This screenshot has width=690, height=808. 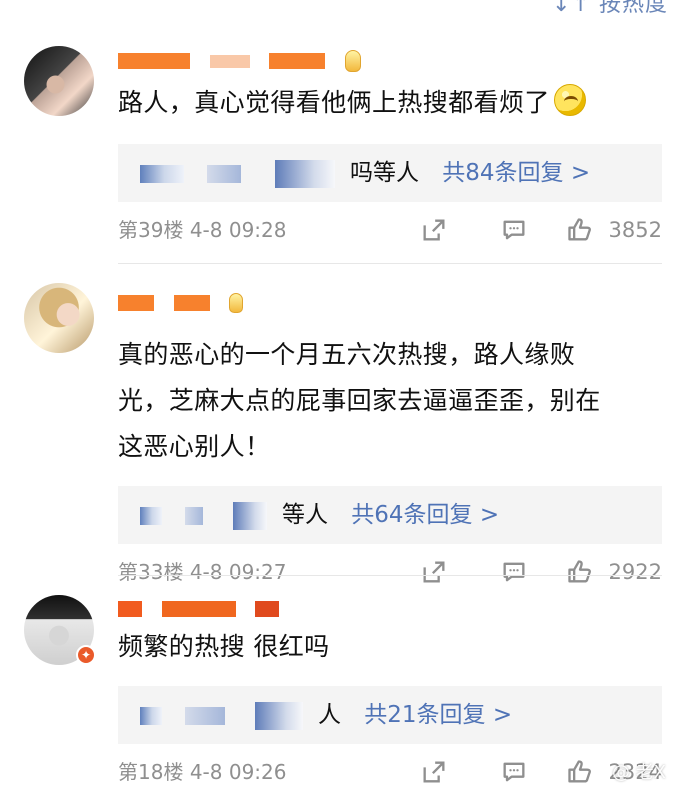 What do you see at coordinates (390, 772) in the screenshot?
I see `comment-meta: 第18楼 4-8 09:26 2324` at bounding box center [390, 772].